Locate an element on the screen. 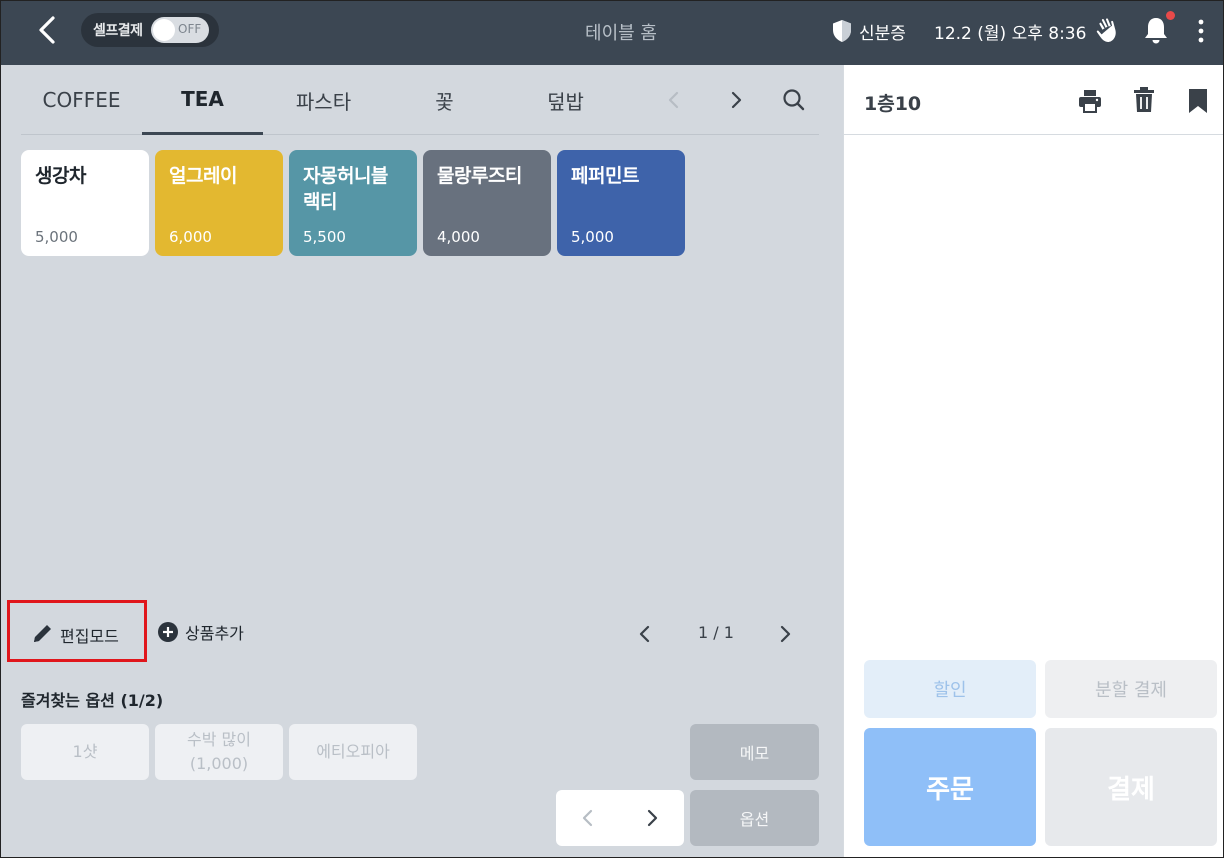 The height and width of the screenshot is (858, 1224). toggle-knob is located at coordinates (164, 30).